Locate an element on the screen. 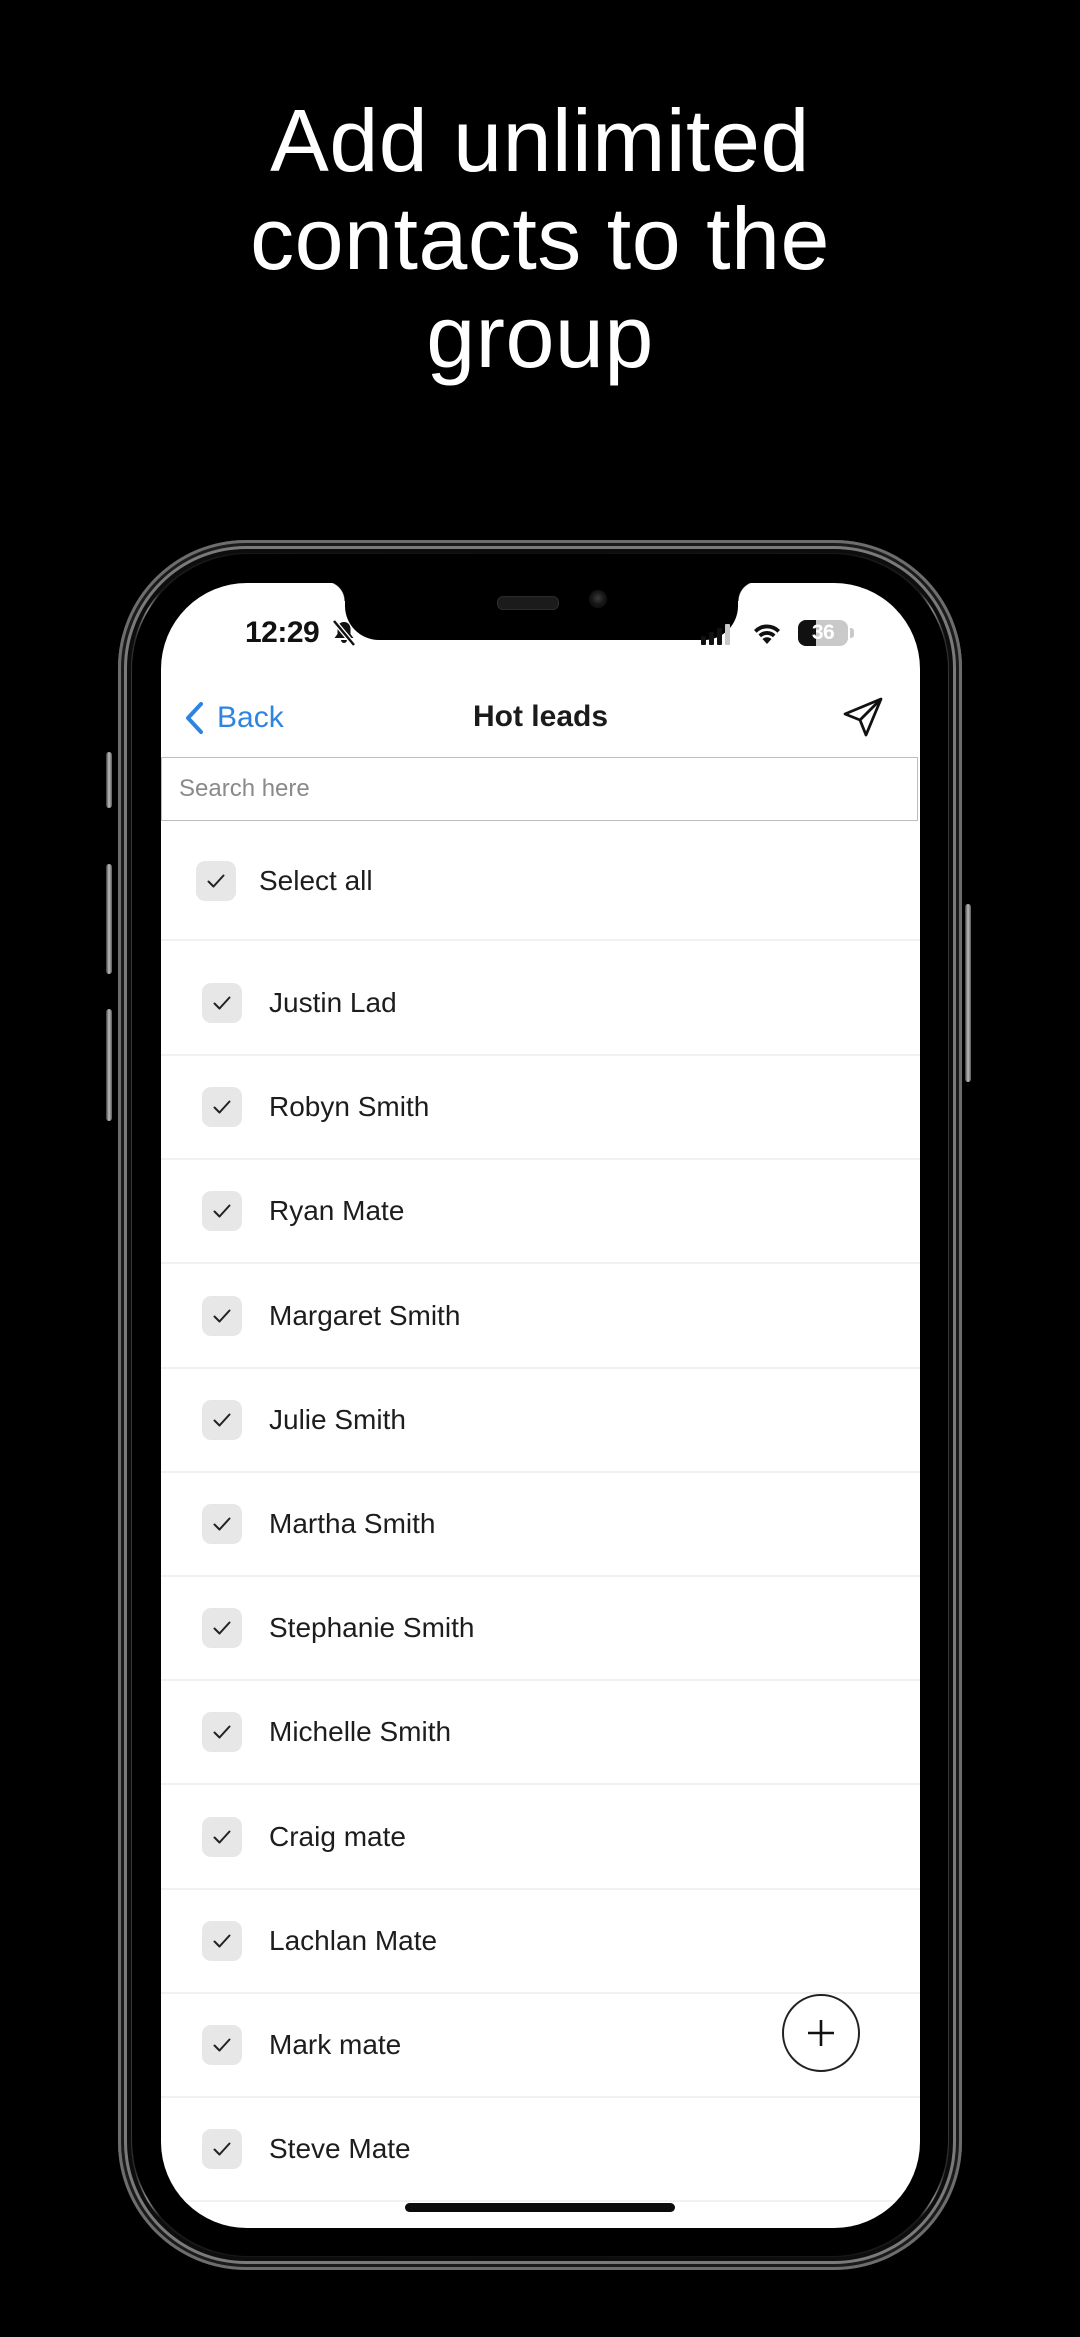 Image resolution: width=1080 pixels, height=2337 pixels. contact-name: Julie Smith is located at coordinates (337, 1419).